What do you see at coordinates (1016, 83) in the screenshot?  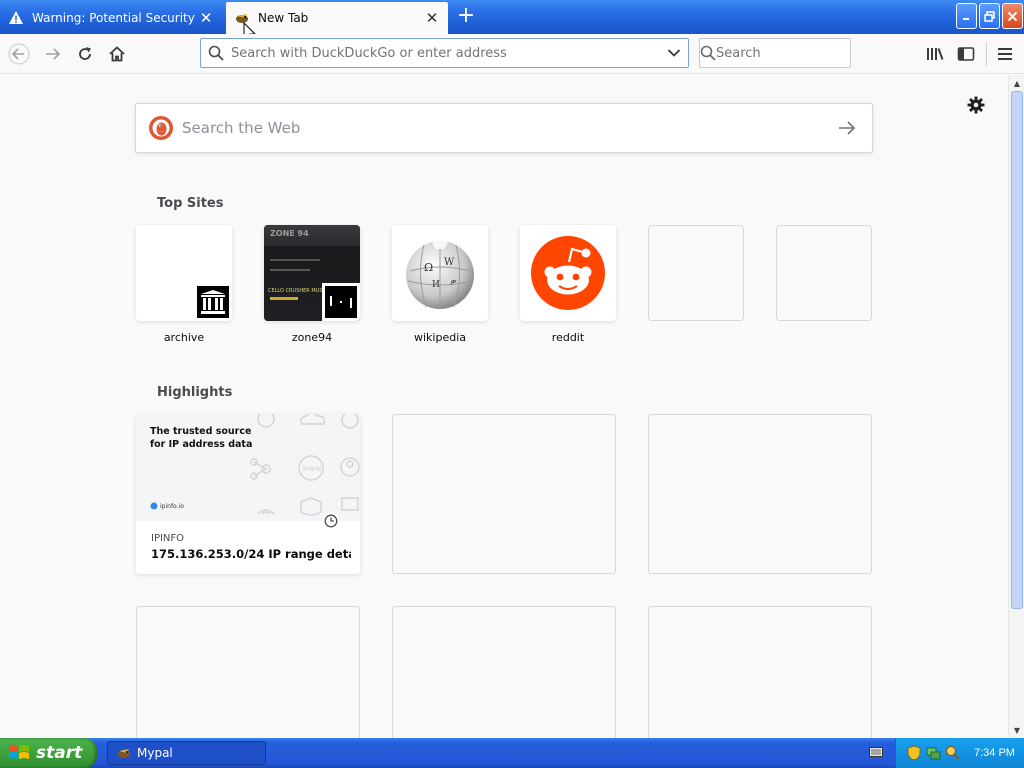 I see `scroll-up-arrow-icon: ▲` at bounding box center [1016, 83].